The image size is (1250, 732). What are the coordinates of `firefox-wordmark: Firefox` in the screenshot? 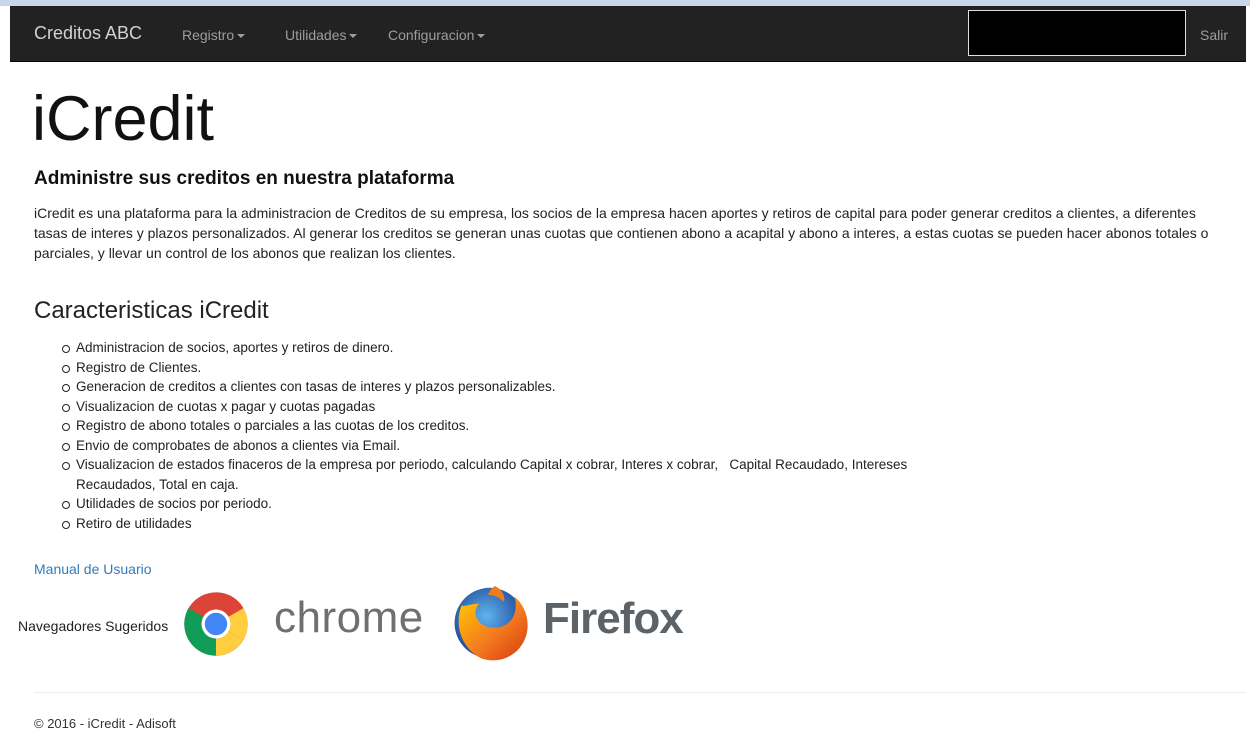 It's located at (613, 618).